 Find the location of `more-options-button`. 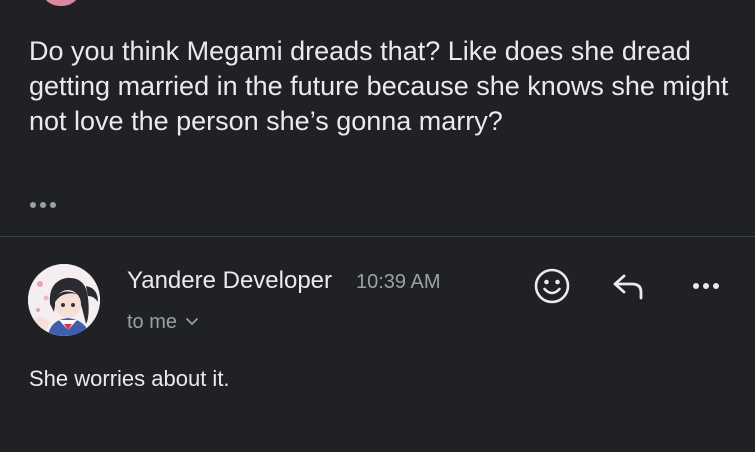

more-options-button is located at coordinates (706, 286).